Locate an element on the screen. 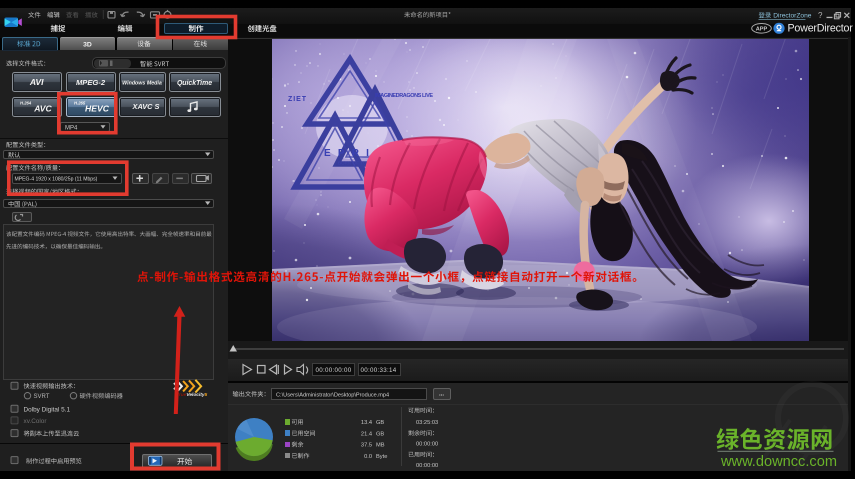 This screenshot has height=479, width=855. svg-text: 37.5 is located at coordinates (366, 446).